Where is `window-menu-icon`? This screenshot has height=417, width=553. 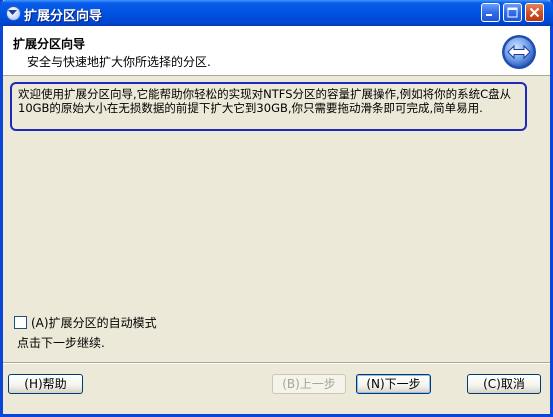
window-menu-icon is located at coordinates (13, 13).